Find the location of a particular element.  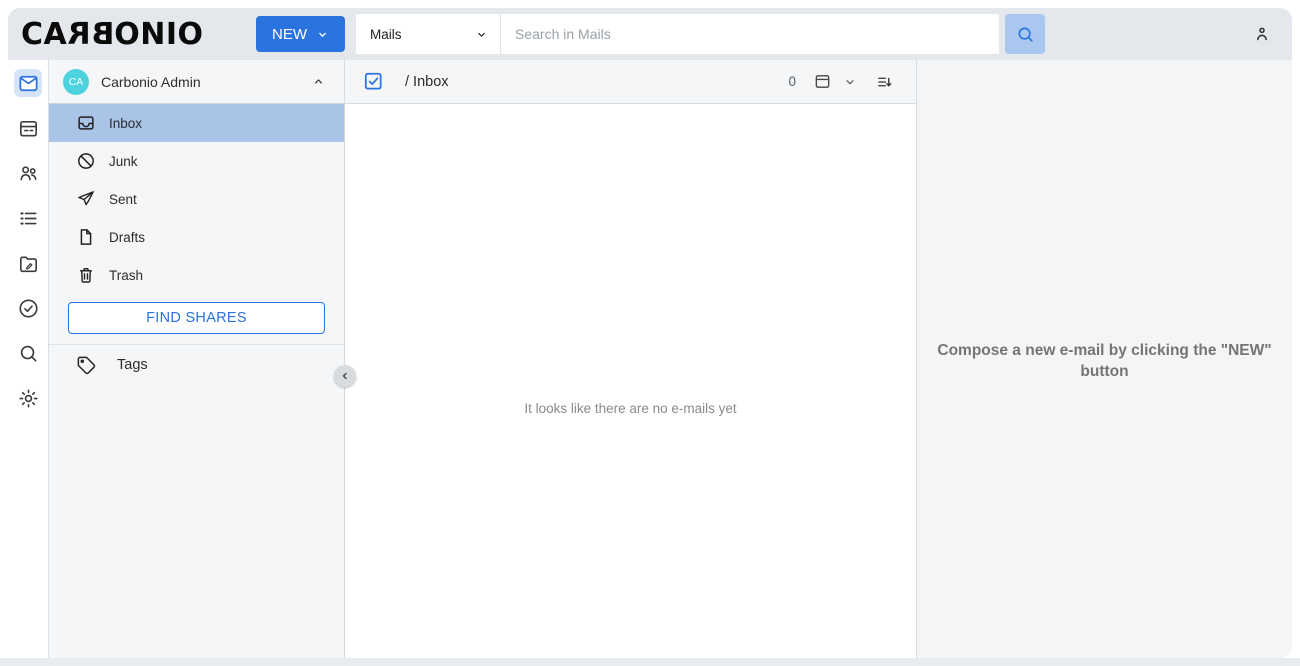

file-icon is located at coordinates (86, 237).